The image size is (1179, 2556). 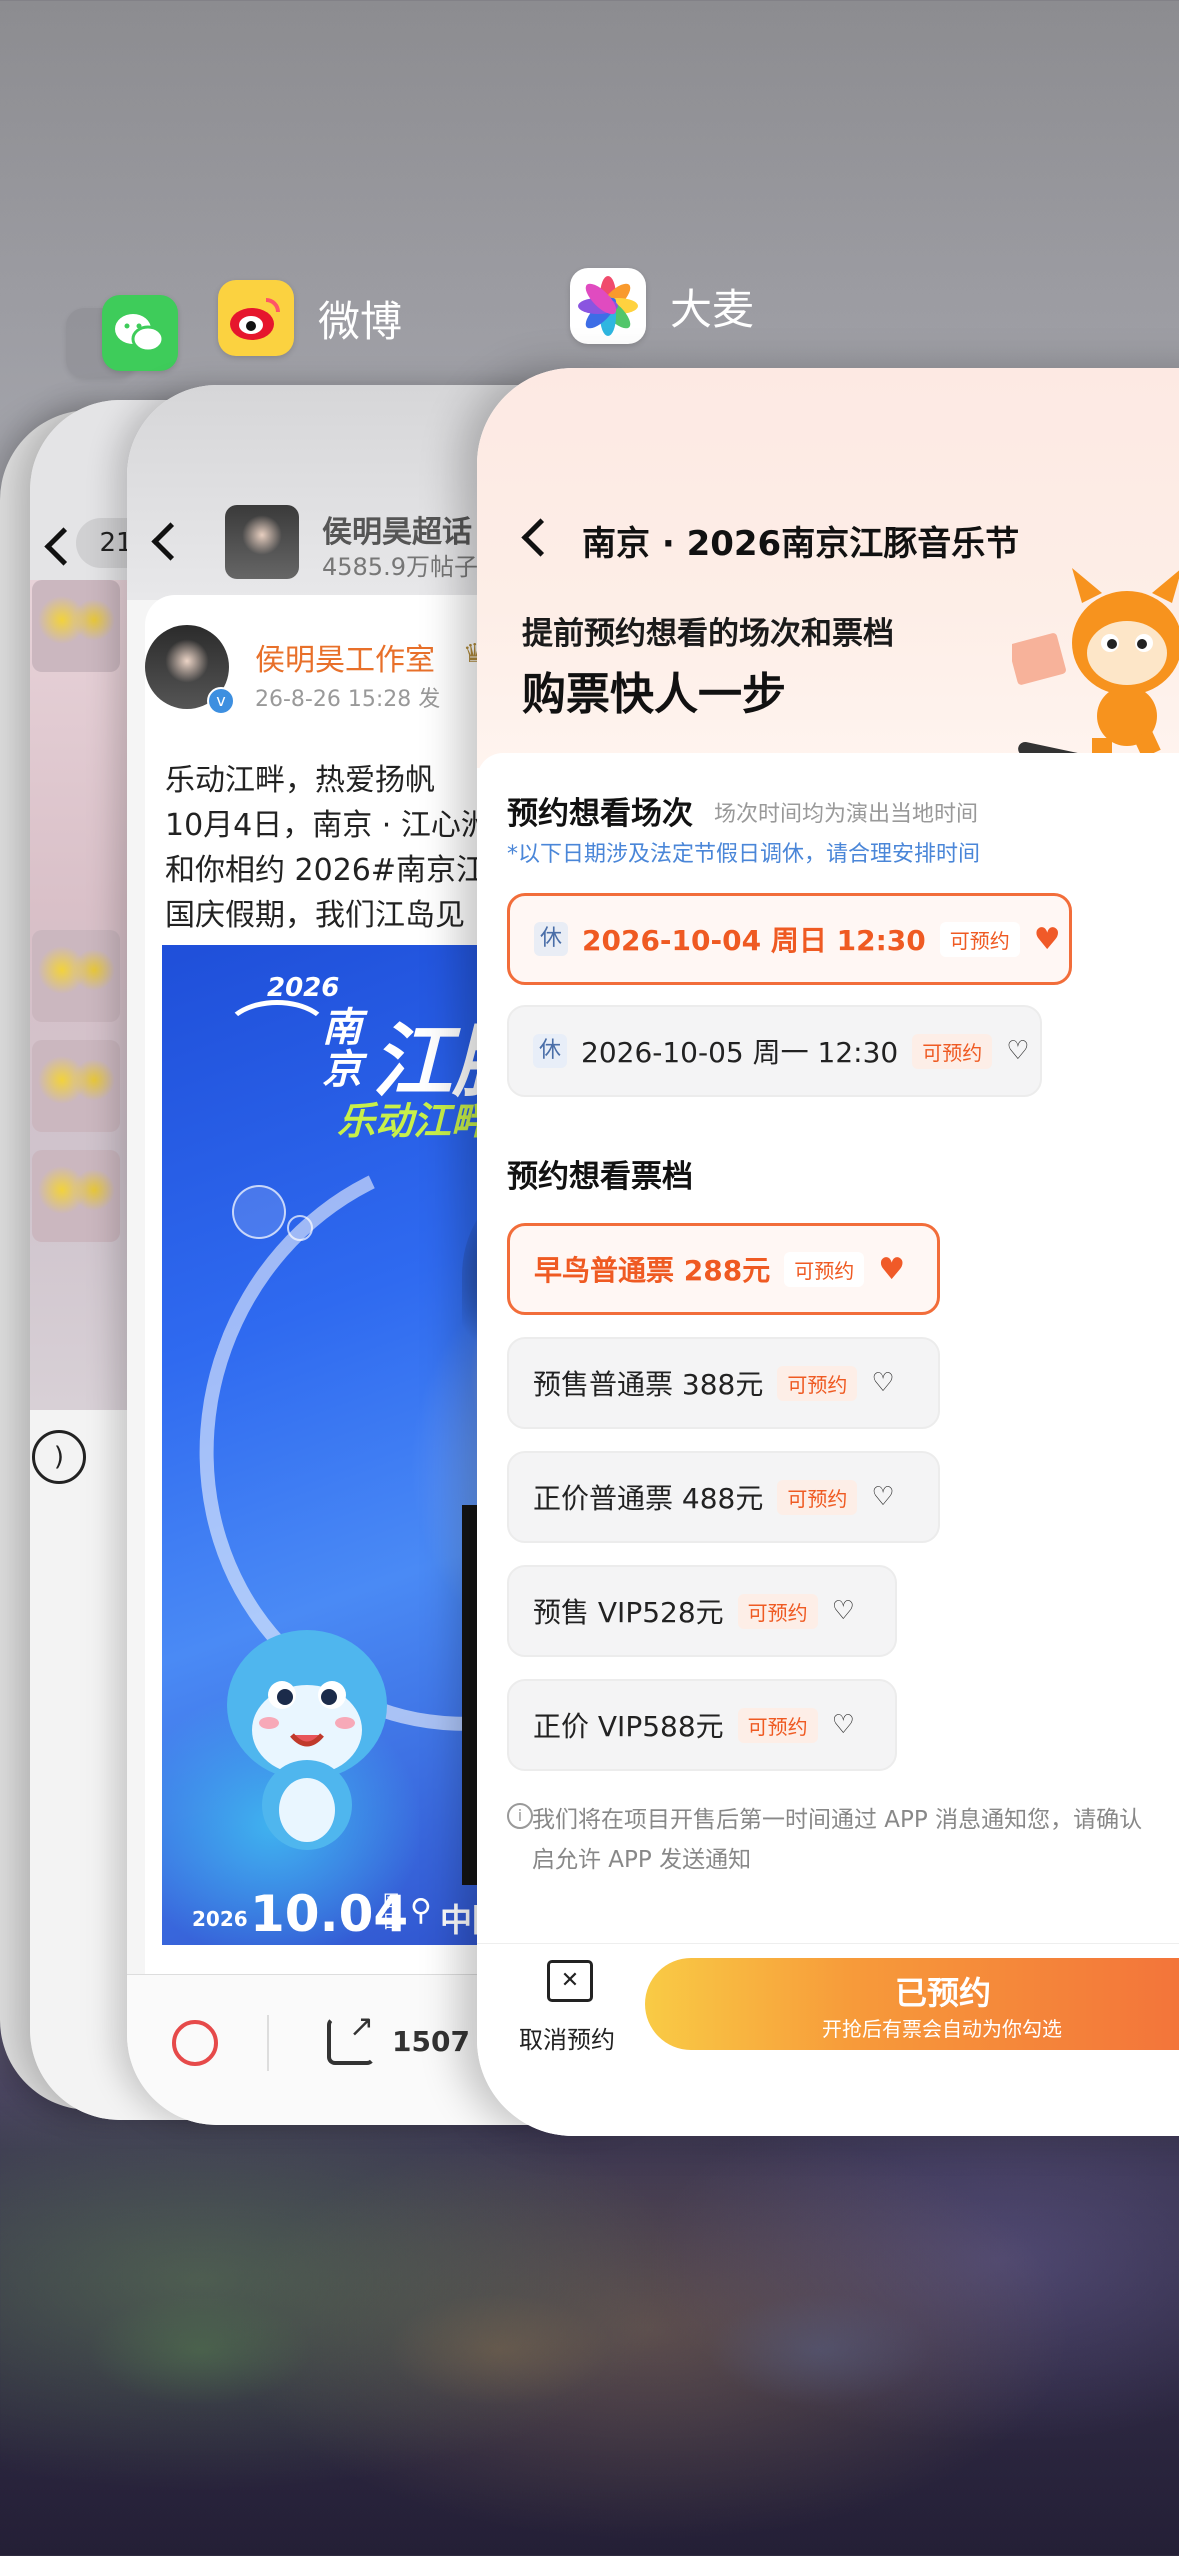 I want to click on ticket-option-earlybird: 早鸟普通票 288元 可预约 ♥, so click(x=723, y=1269).